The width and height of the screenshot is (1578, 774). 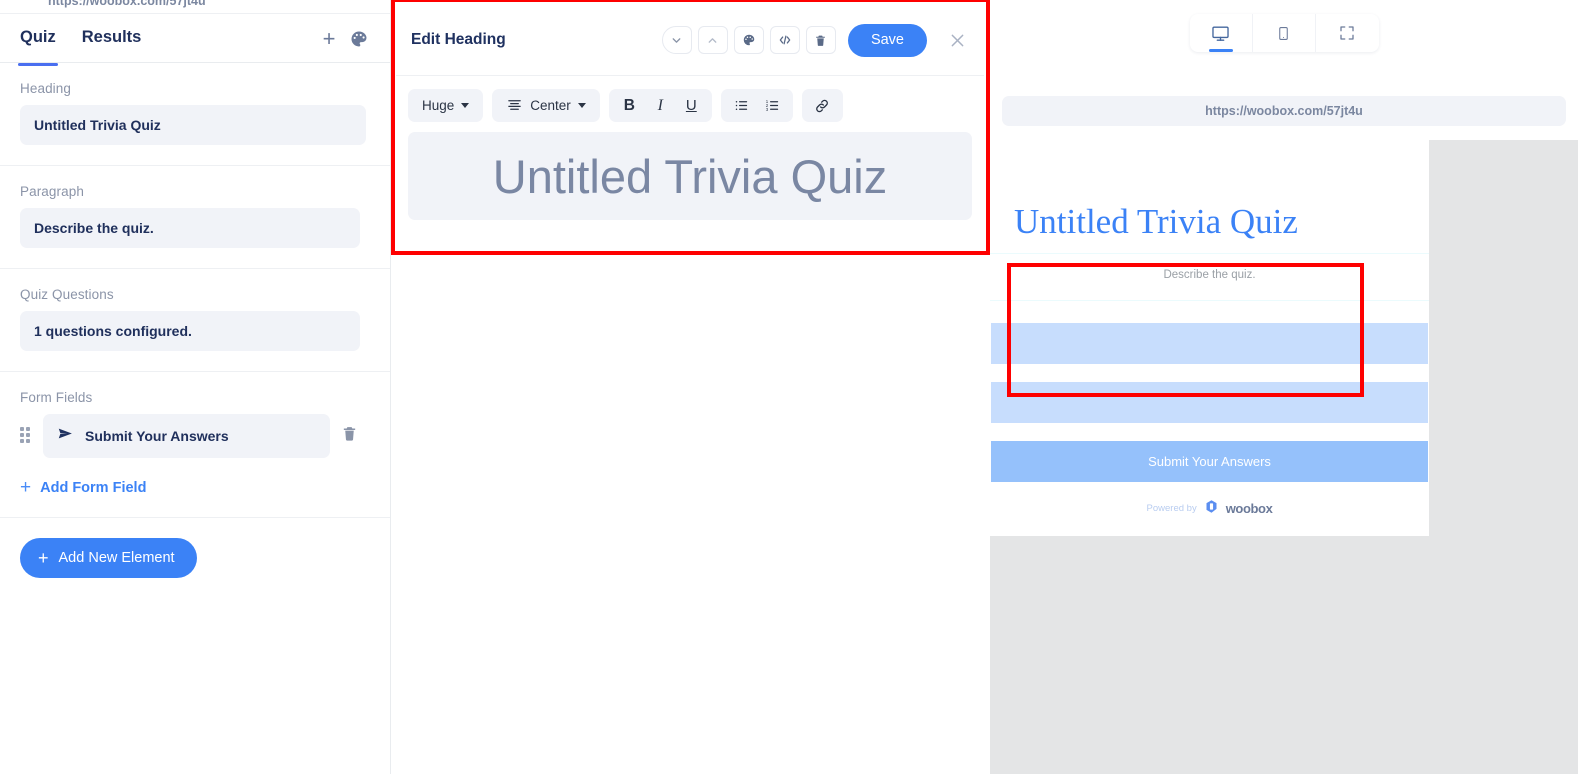 I want to click on preview-submit-button: Submit Your Answers, so click(x=1209, y=461).